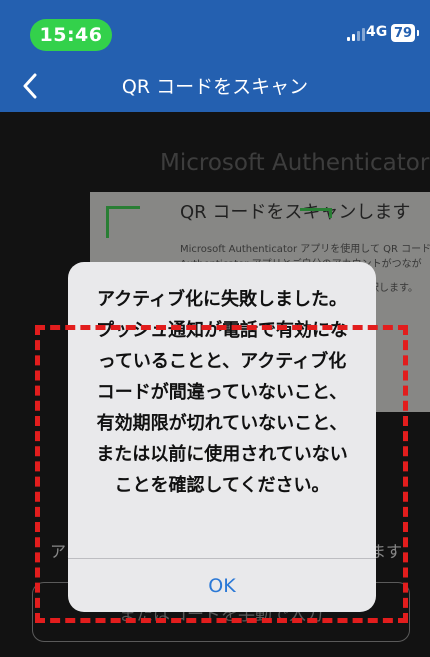 Image resolution: width=430 pixels, height=657 pixels. I want to click on nav-bar: QR コードをスキャン, so click(215, 85).